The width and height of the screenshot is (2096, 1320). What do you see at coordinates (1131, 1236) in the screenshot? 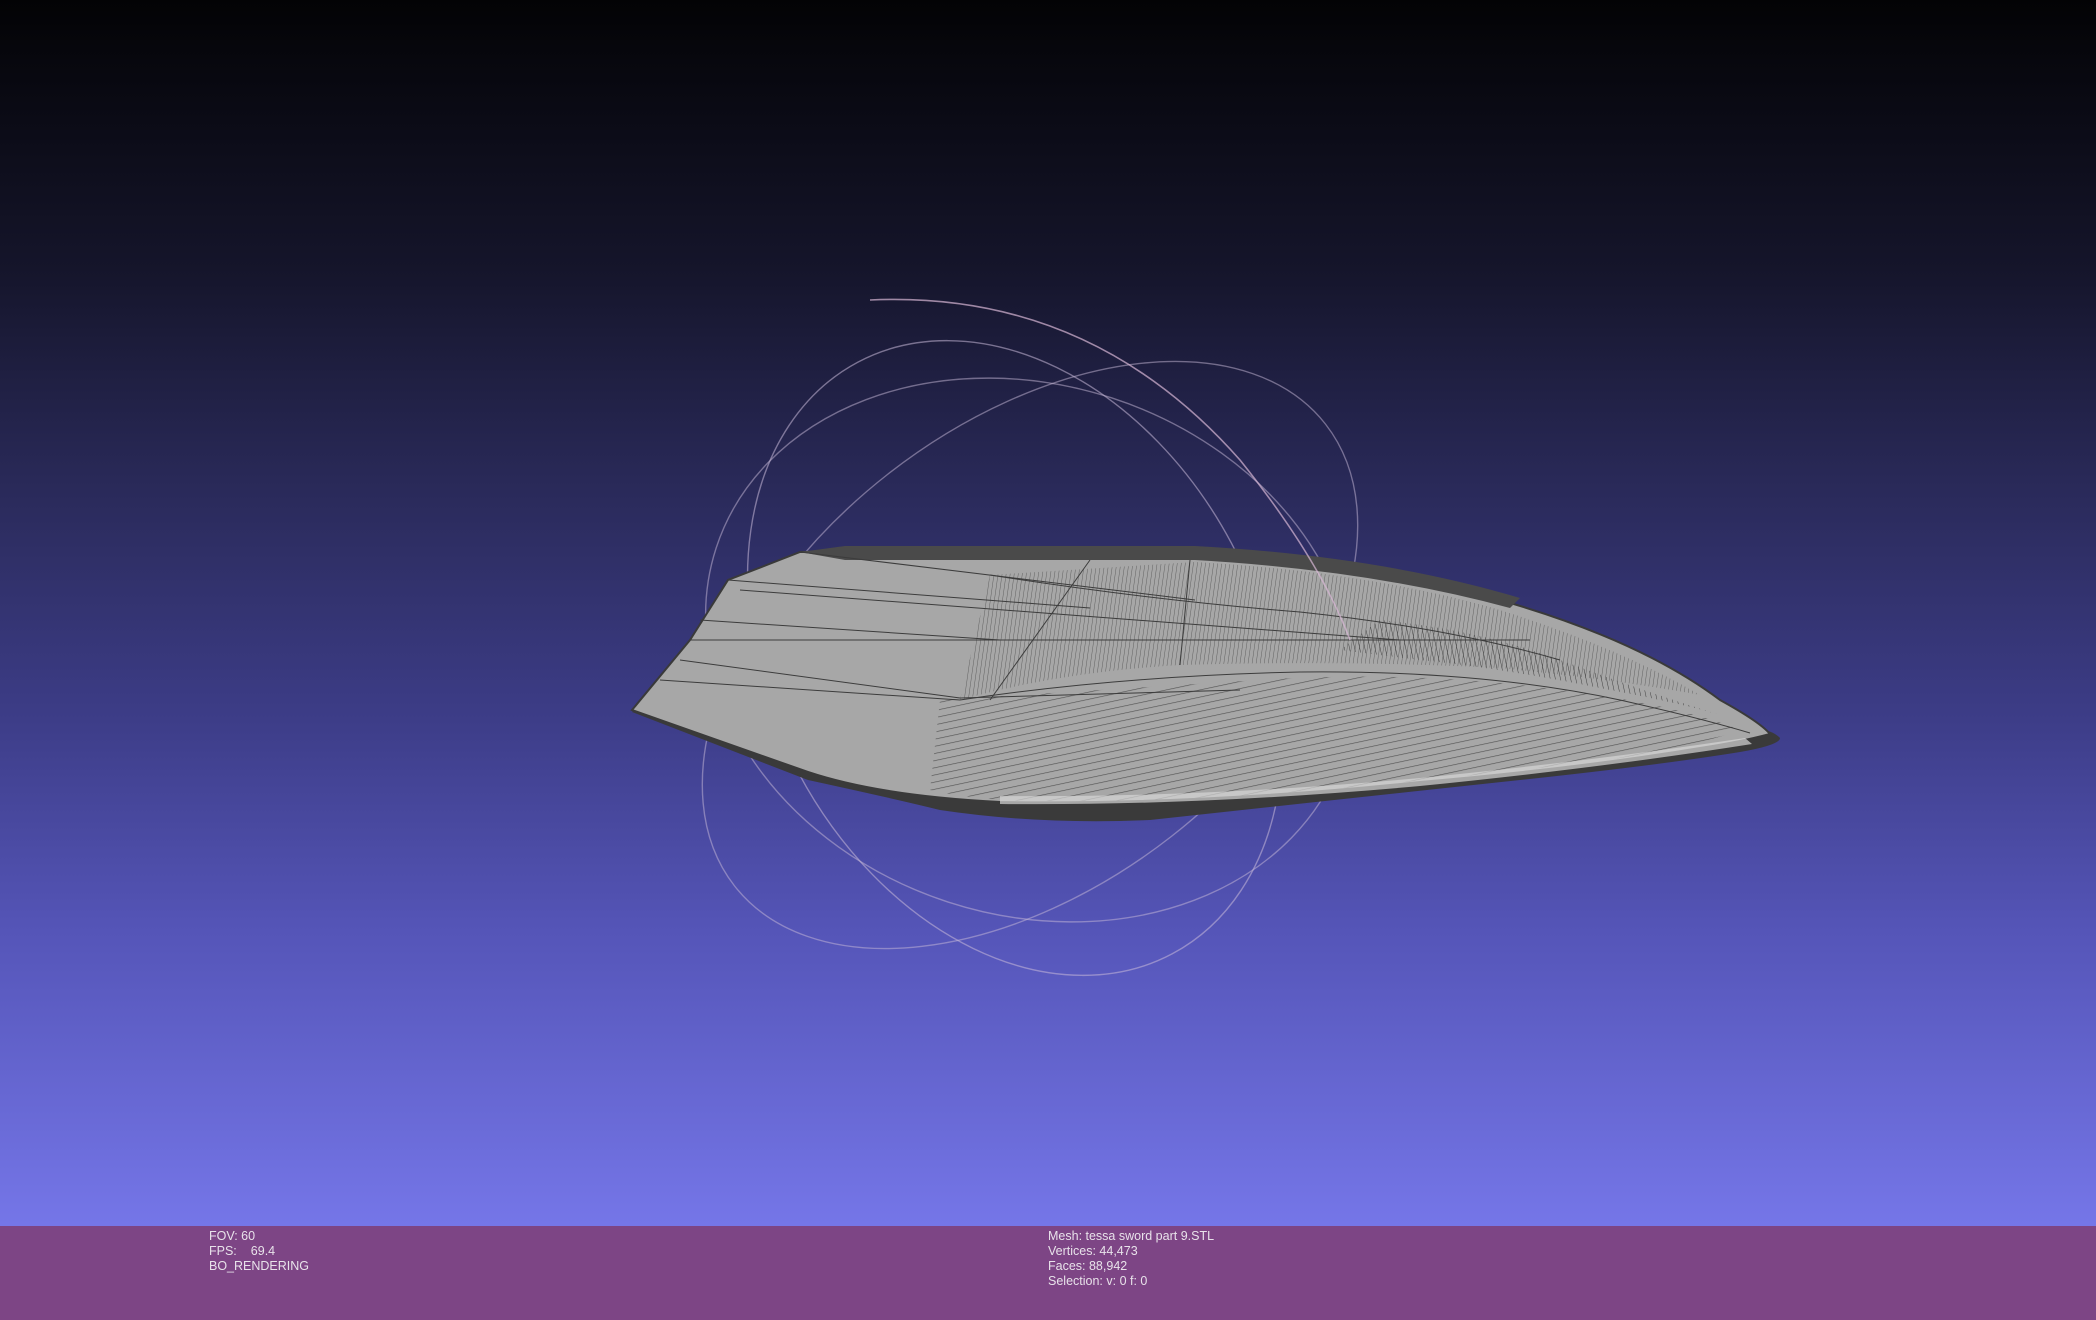
I see `mesh-name-readout: Mesh: tessa sword part 9.STL` at bounding box center [1131, 1236].